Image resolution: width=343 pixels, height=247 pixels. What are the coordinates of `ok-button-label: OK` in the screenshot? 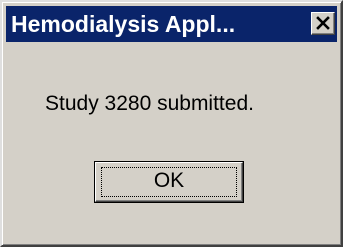 It's located at (169, 180).